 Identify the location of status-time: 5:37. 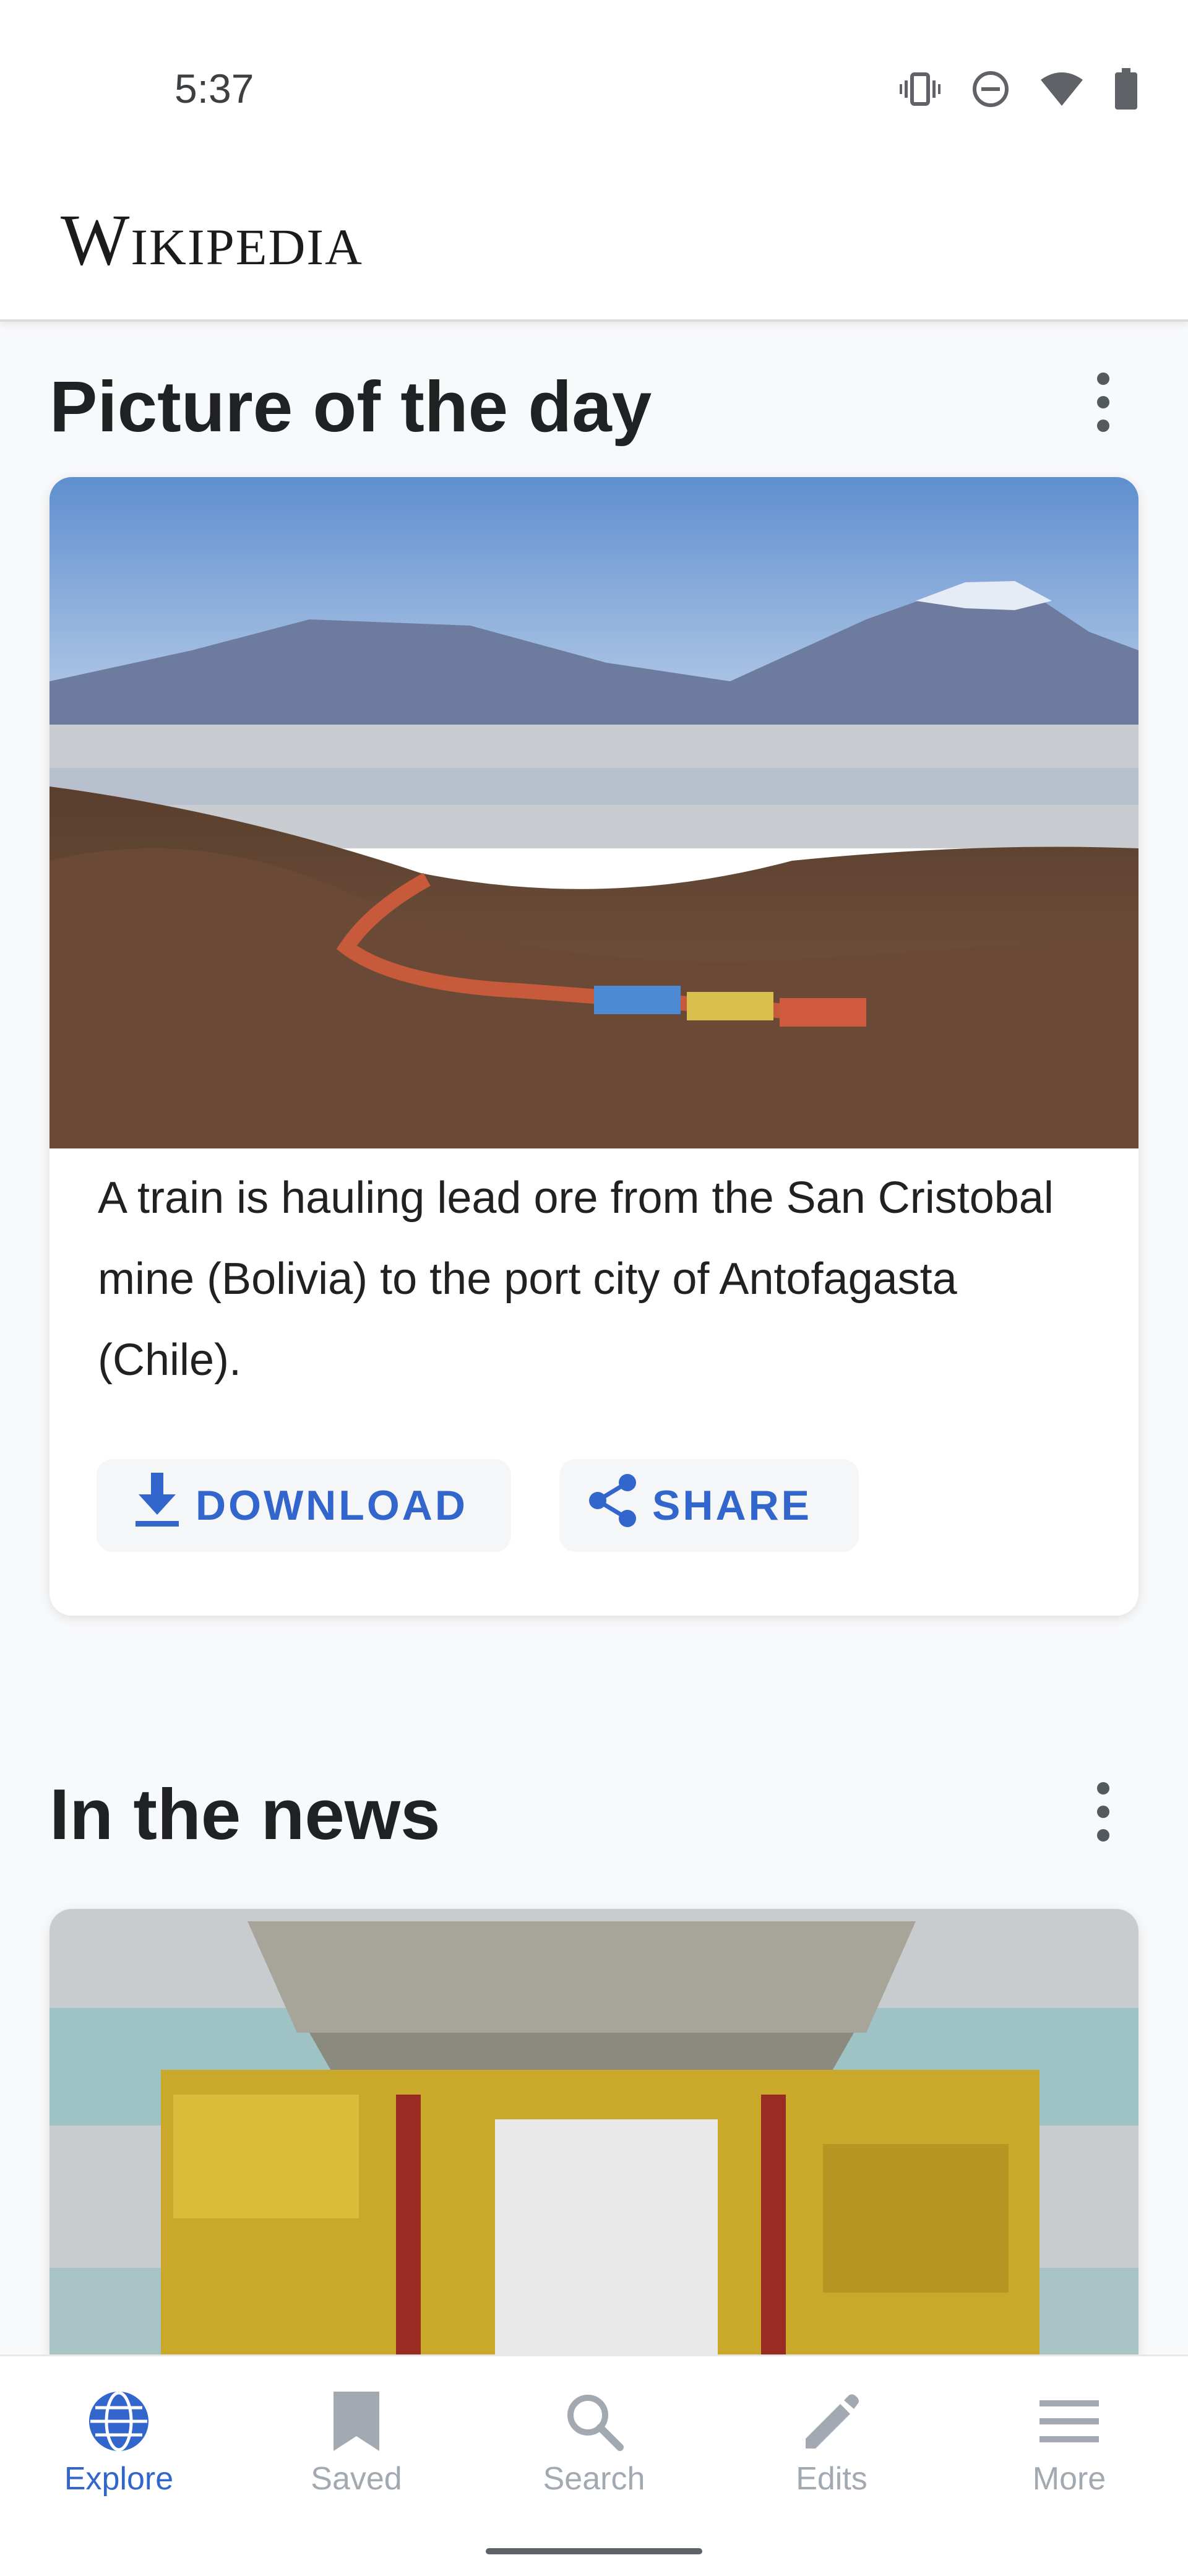
(214, 88).